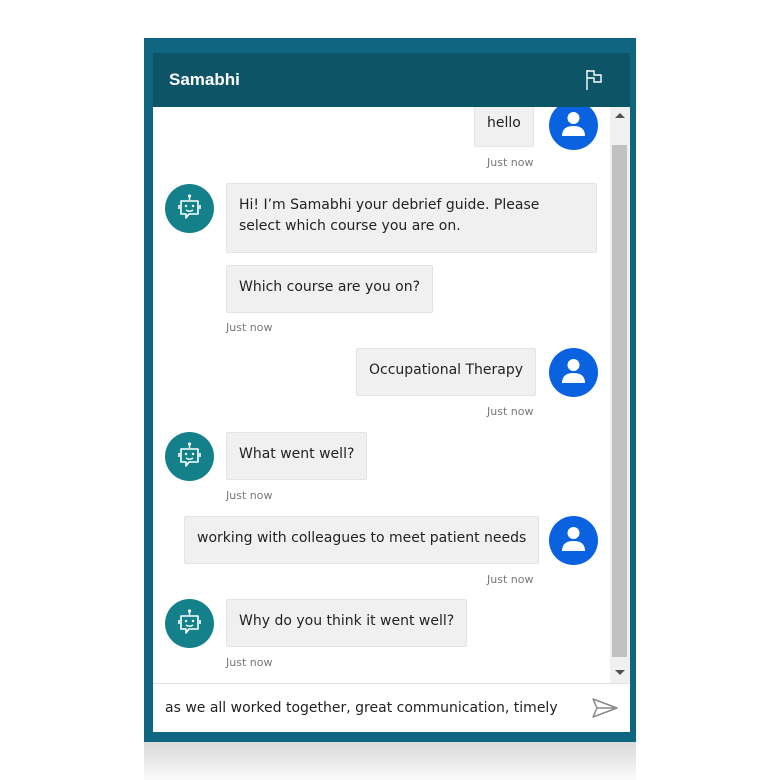  I want to click on send-icon, so click(605, 708).